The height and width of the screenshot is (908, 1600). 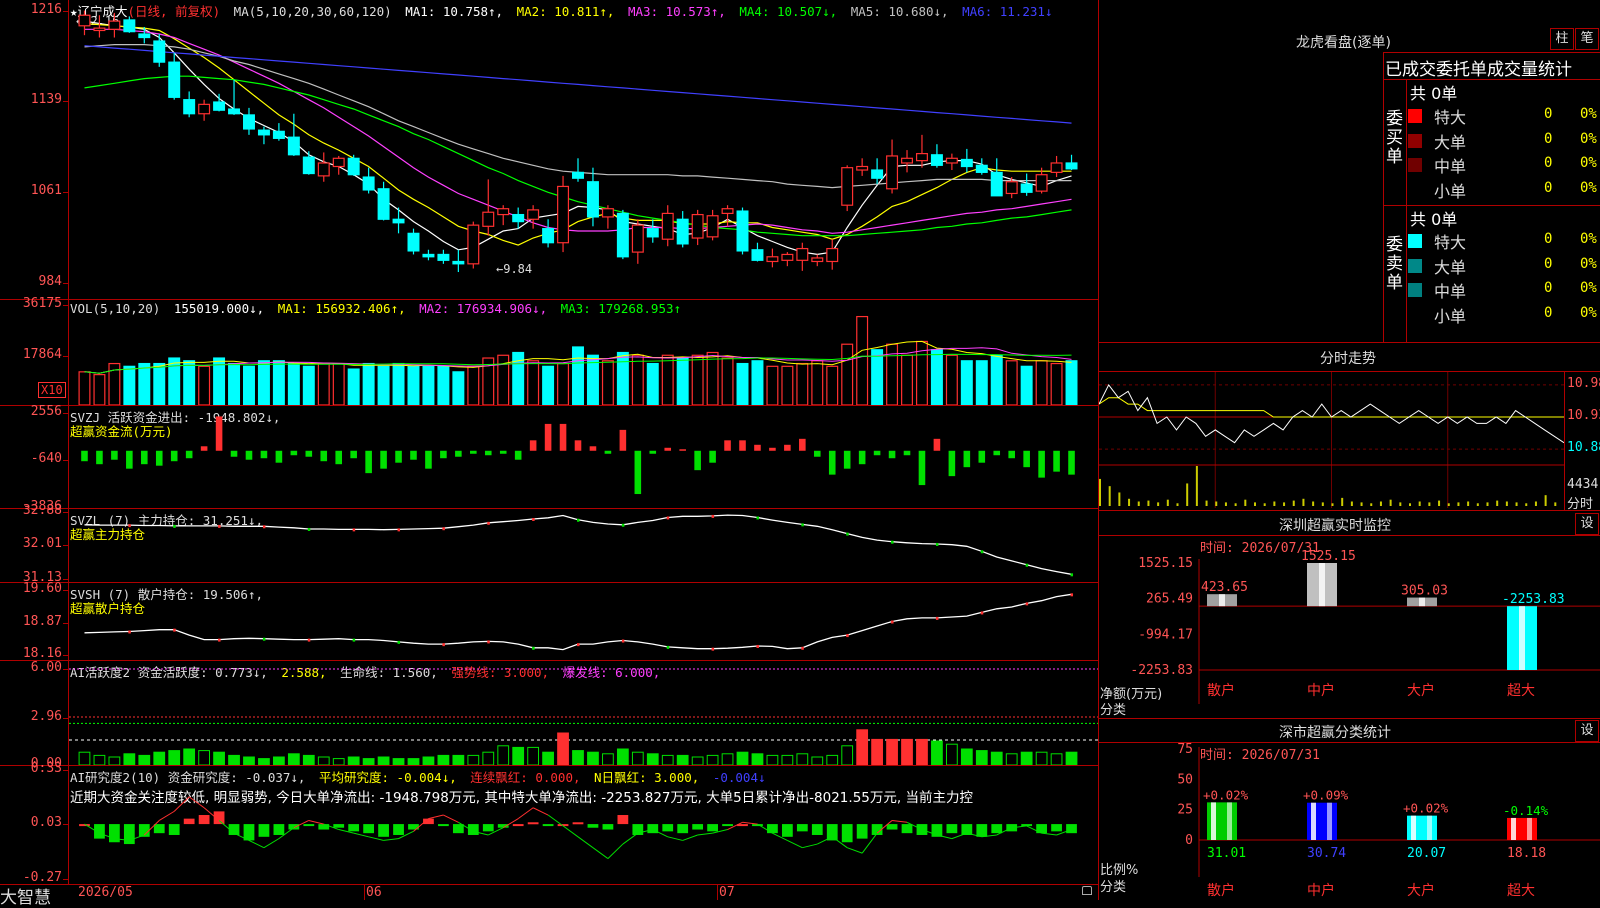 I want to click on class-change-label: -0.14%, so click(x=1526, y=810).